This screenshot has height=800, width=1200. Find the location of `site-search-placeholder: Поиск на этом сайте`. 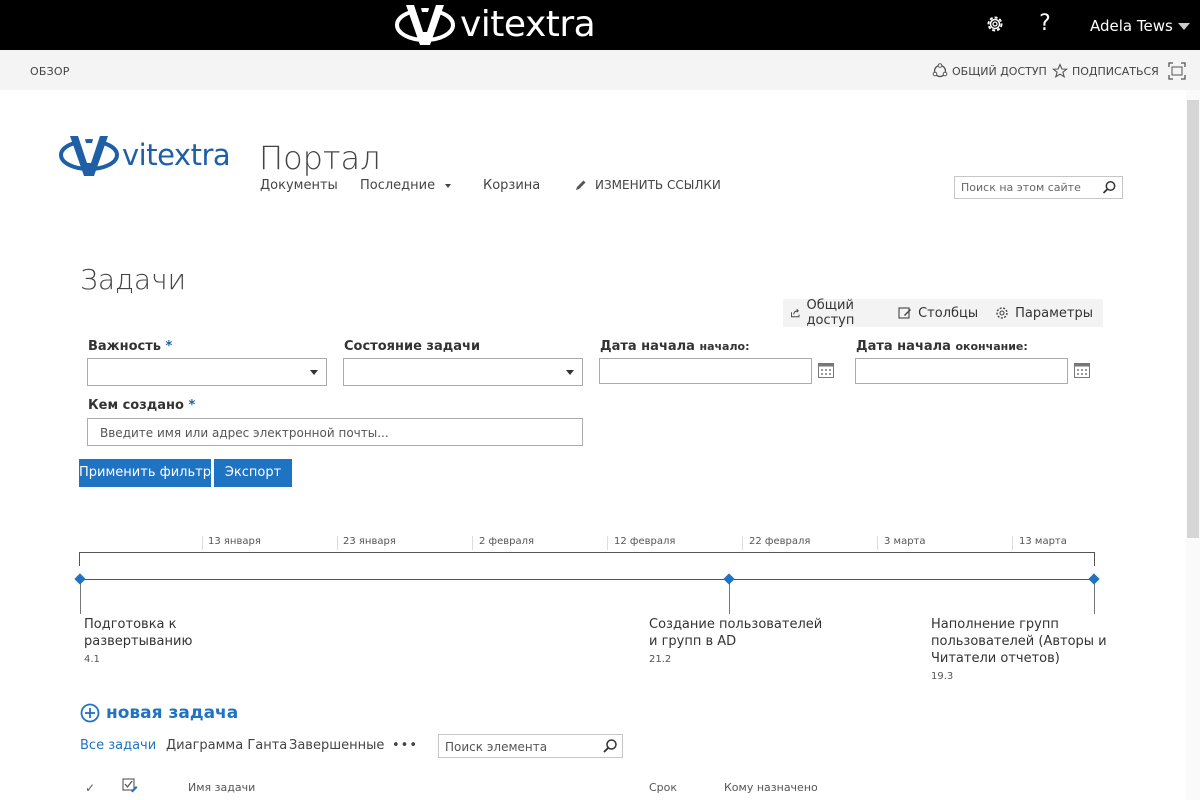

site-search-placeholder: Поиск на этом сайте is located at coordinates (1021, 187).